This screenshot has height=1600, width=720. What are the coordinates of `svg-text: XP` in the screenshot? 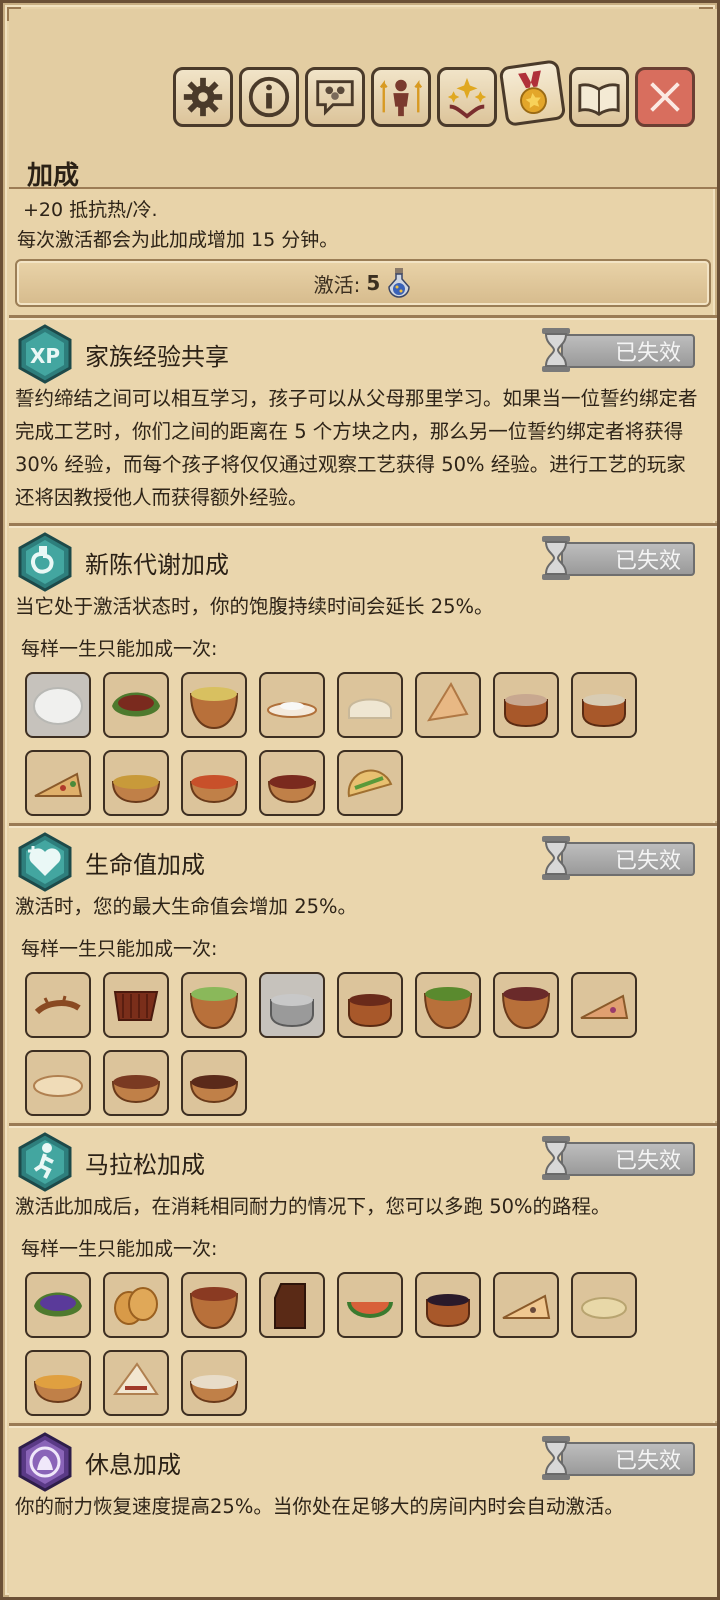 It's located at (45, 356).